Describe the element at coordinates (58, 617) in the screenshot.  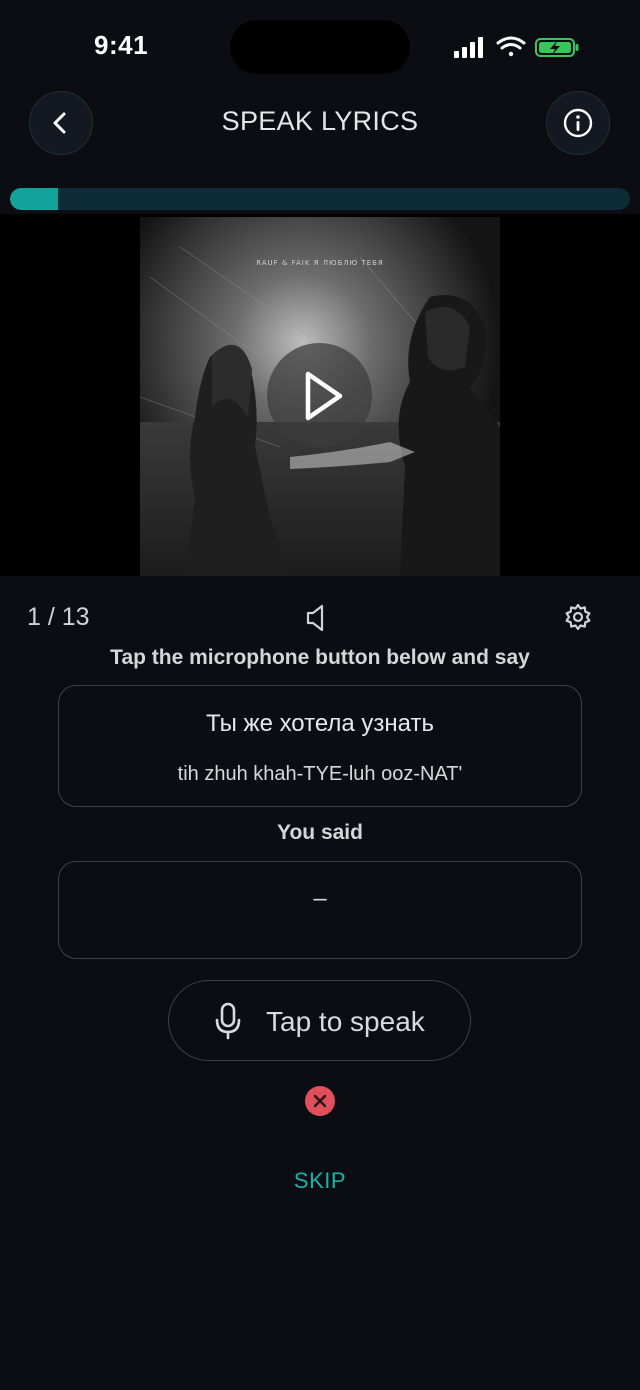
I see `sentence-counter: 1 / 13` at that location.